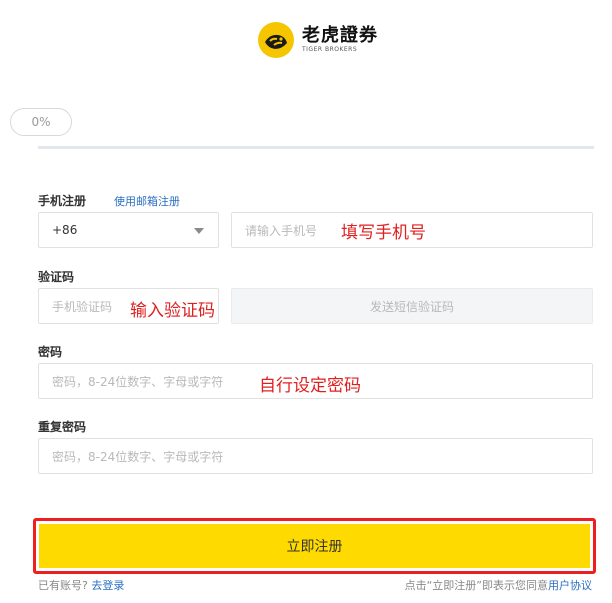 This screenshot has width=612, height=603. What do you see at coordinates (476, 585) in the screenshot?
I see `agreement-text: 点击“立即注册”即表示您同意` at bounding box center [476, 585].